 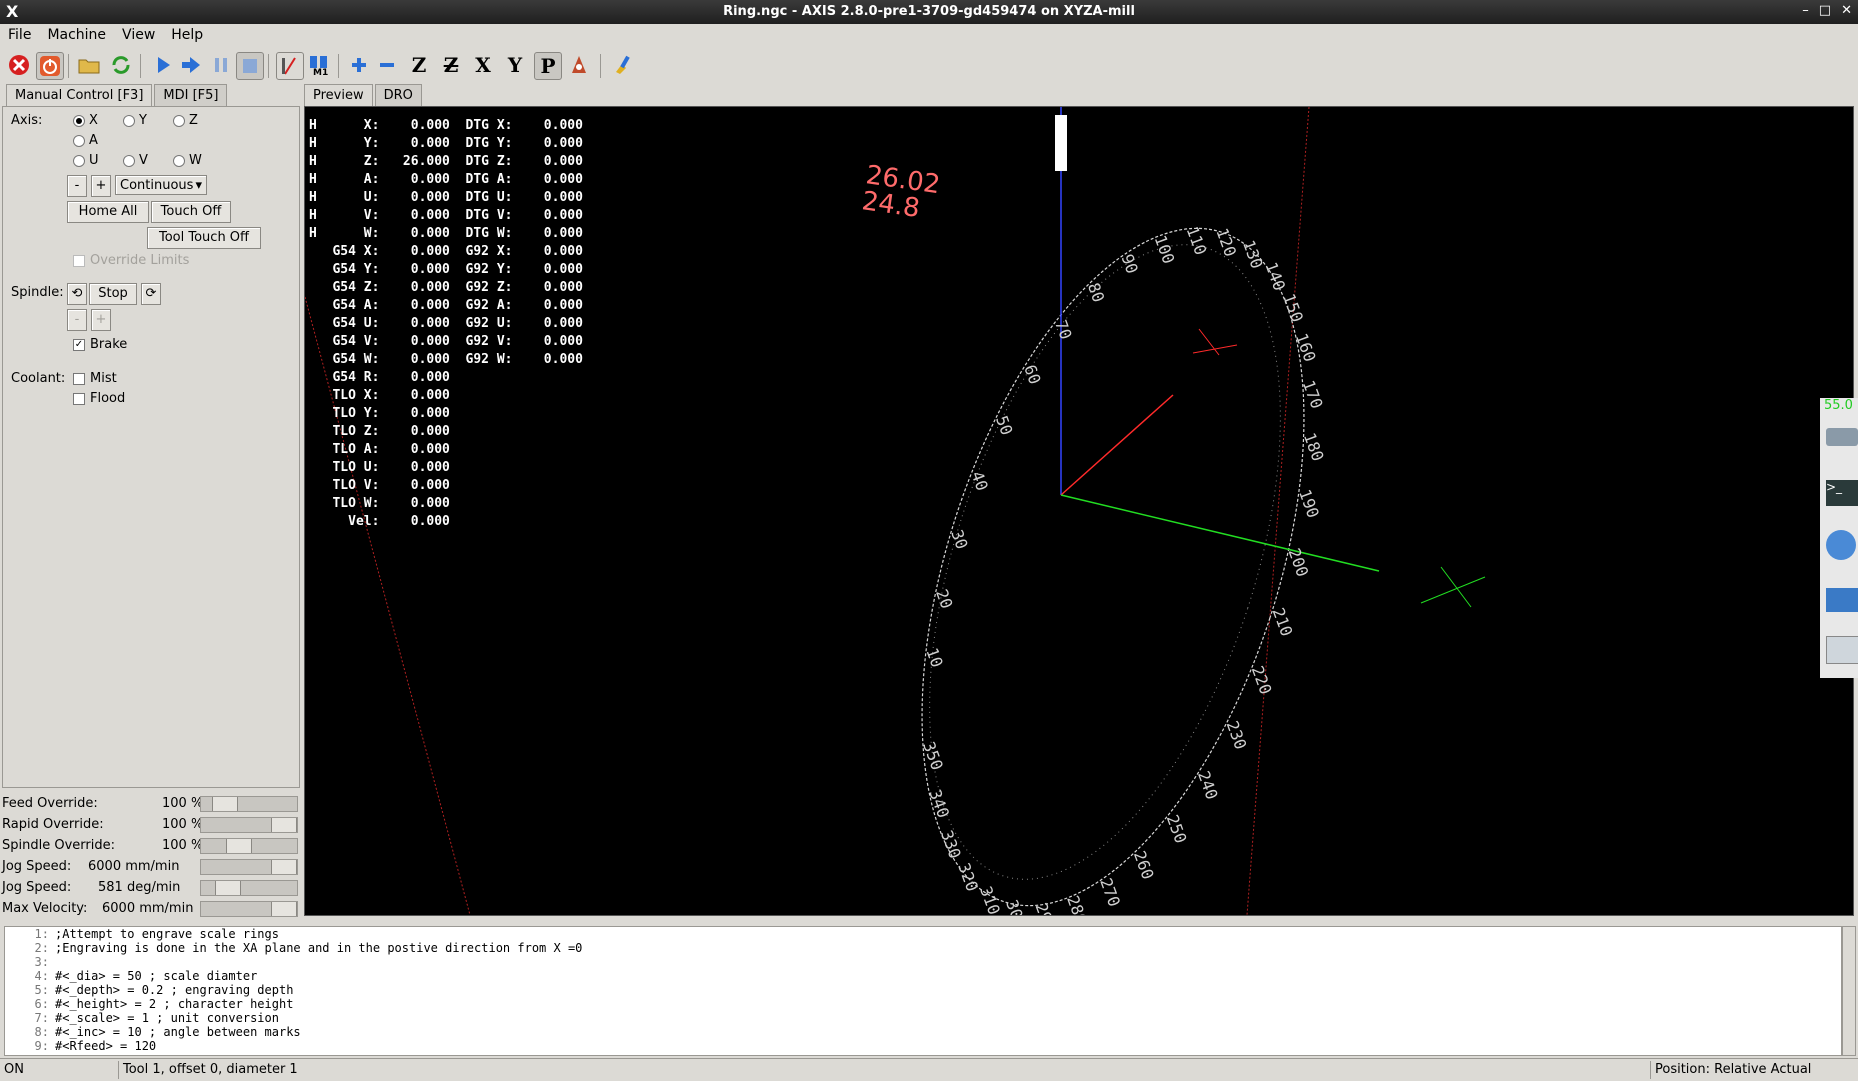 What do you see at coordinates (151, 294) in the screenshot?
I see `spindle-forward-icon: ⟳` at bounding box center [151, 294].